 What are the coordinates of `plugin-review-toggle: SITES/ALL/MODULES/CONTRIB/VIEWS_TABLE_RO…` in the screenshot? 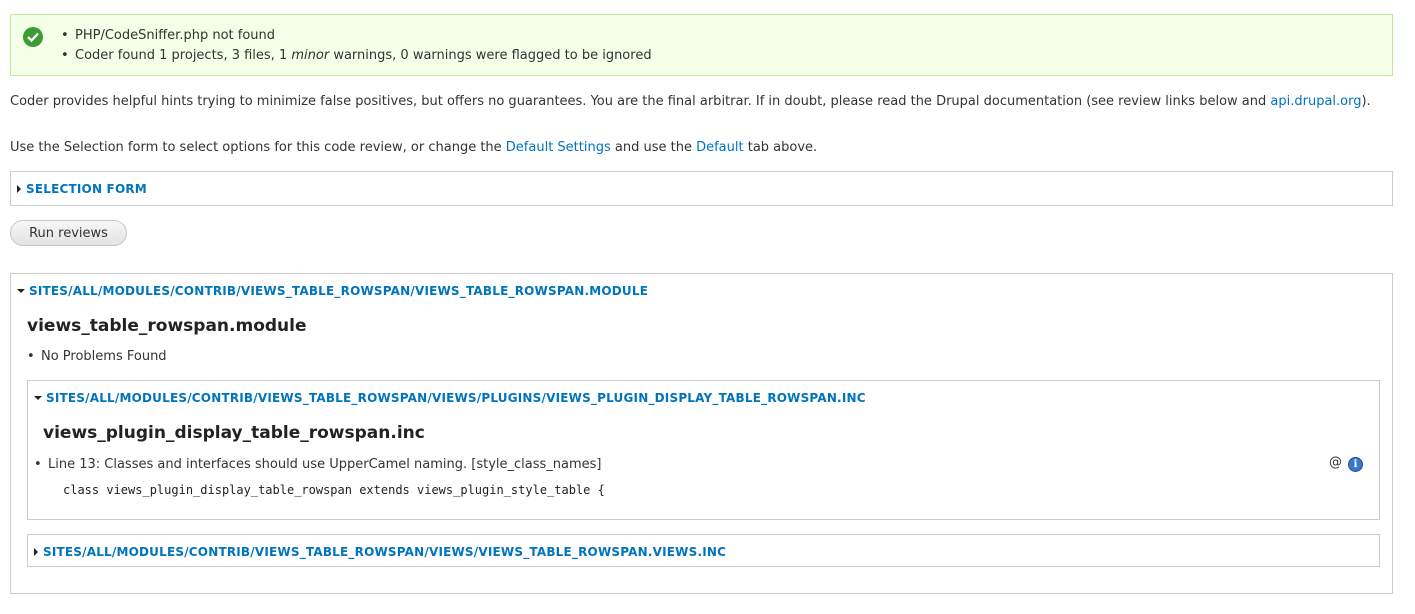 It's located at (450, 398).